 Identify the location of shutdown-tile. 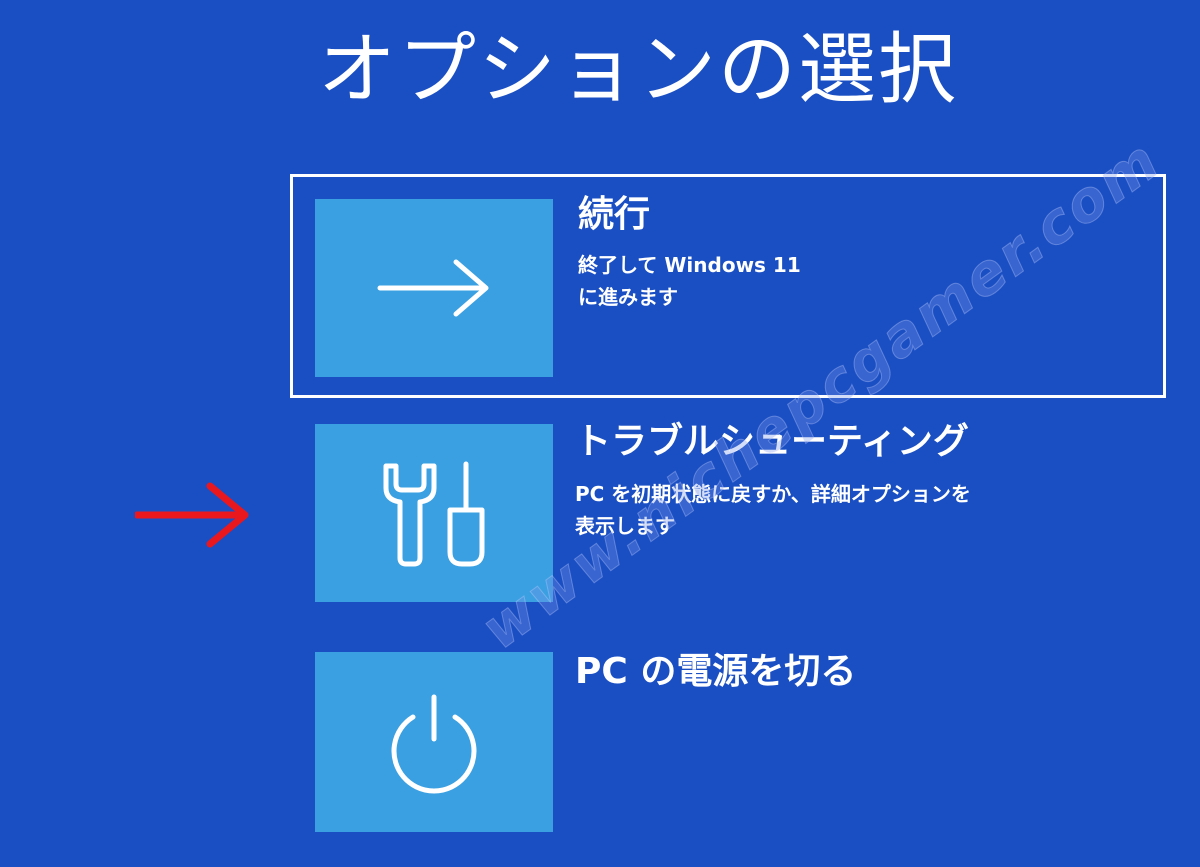
(434, 742).